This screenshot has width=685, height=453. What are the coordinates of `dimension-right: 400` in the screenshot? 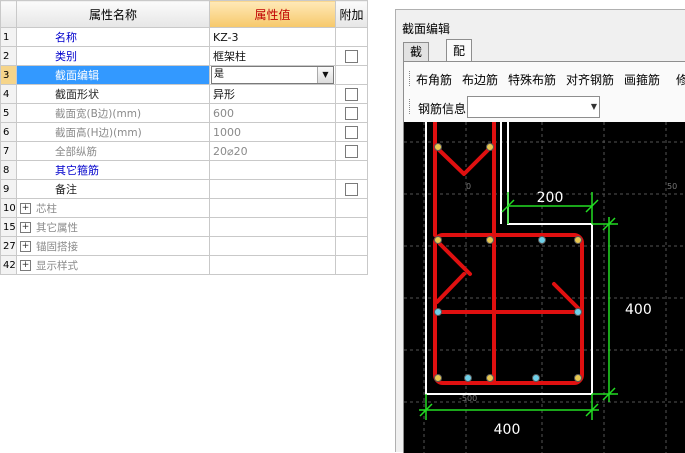 It's located at (638, 310).